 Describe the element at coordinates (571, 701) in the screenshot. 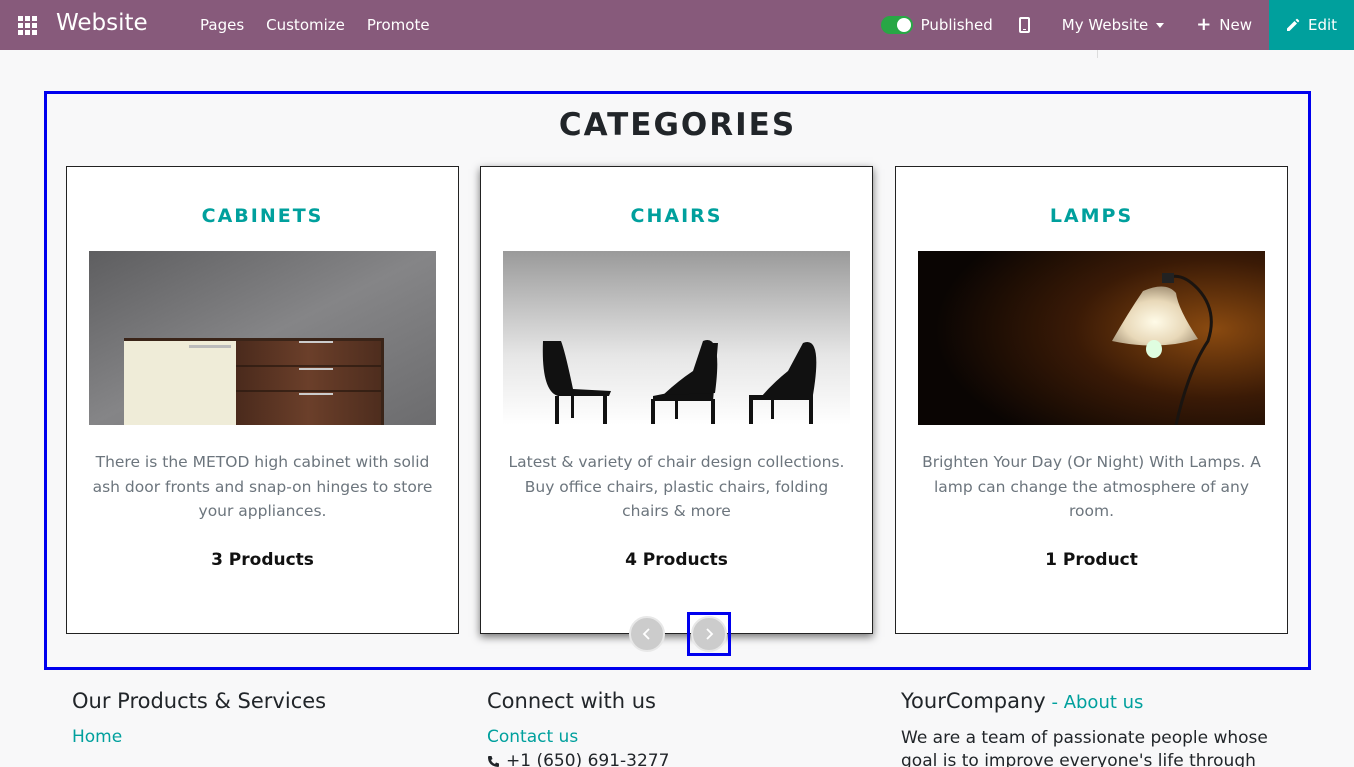

I see `footer-heading: Connect with us` at that location.